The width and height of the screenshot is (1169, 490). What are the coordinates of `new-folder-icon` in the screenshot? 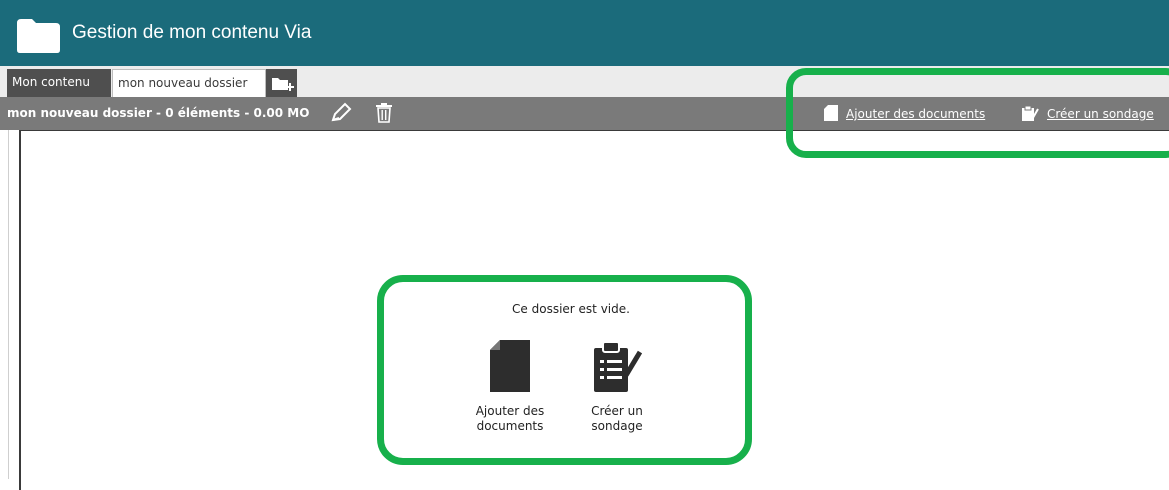 It's located at (283, 84).